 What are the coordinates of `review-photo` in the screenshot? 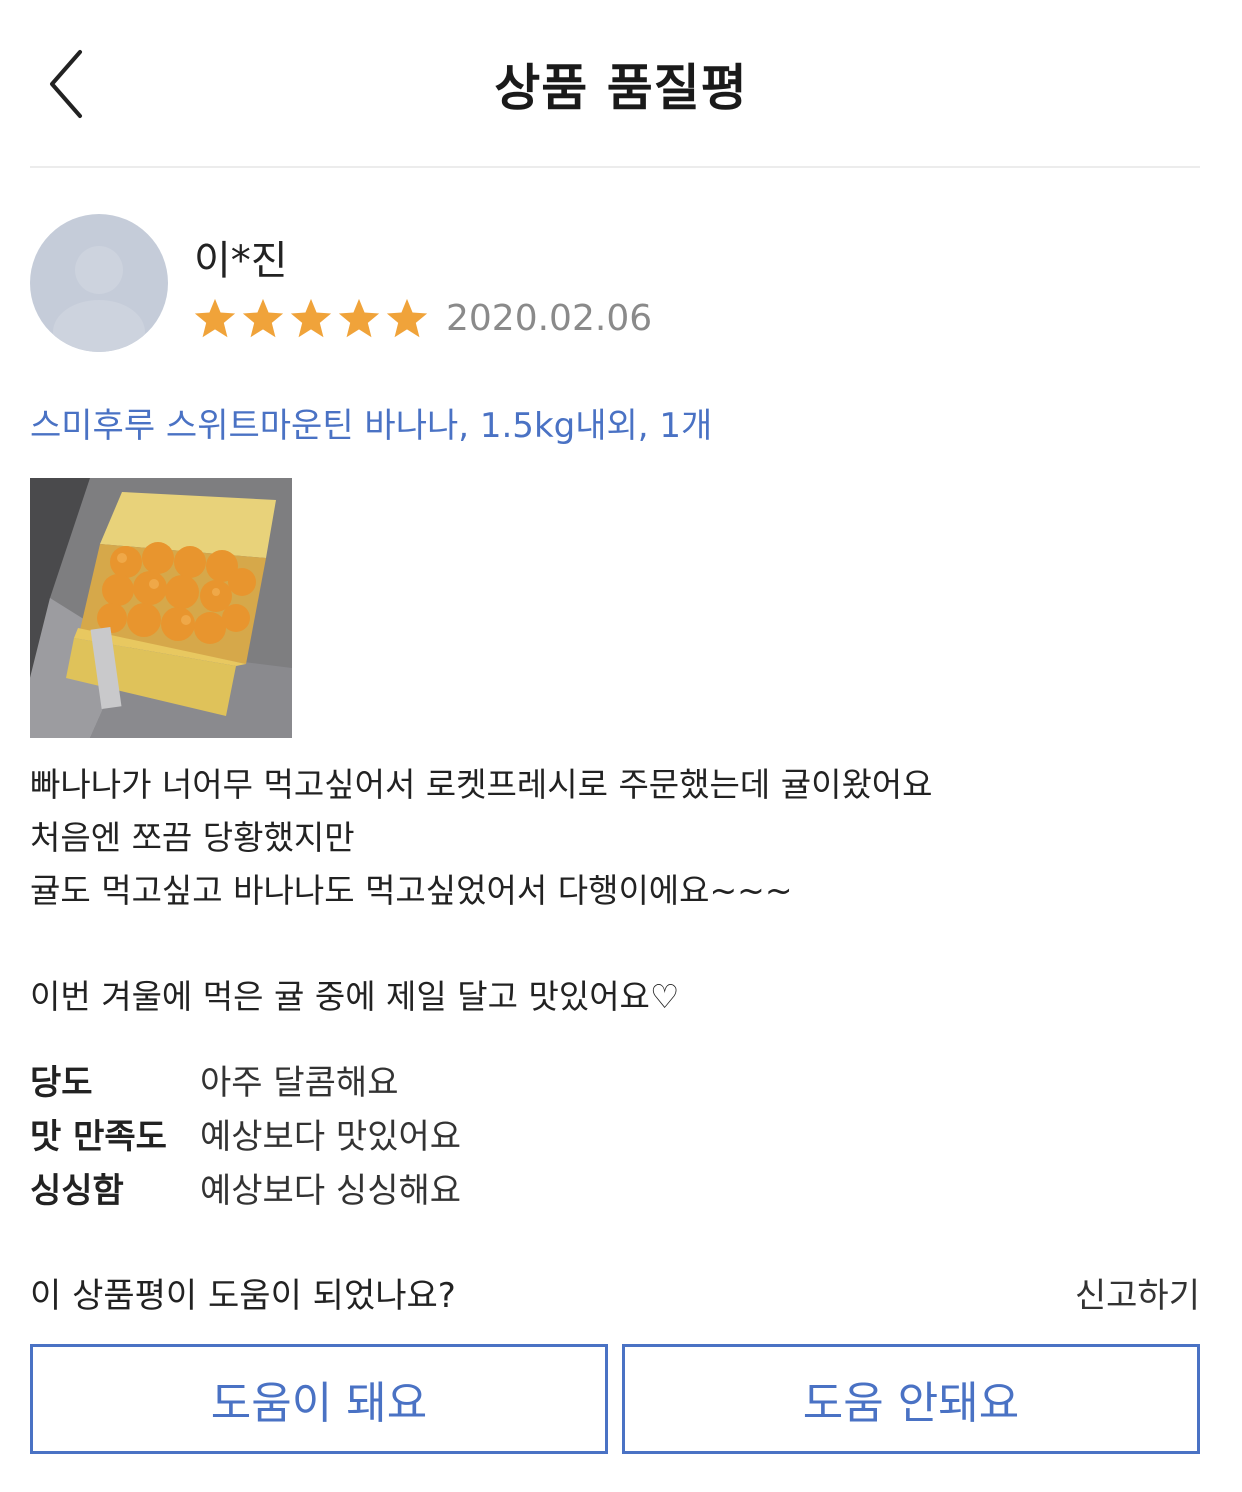 It's located at (161, 608).